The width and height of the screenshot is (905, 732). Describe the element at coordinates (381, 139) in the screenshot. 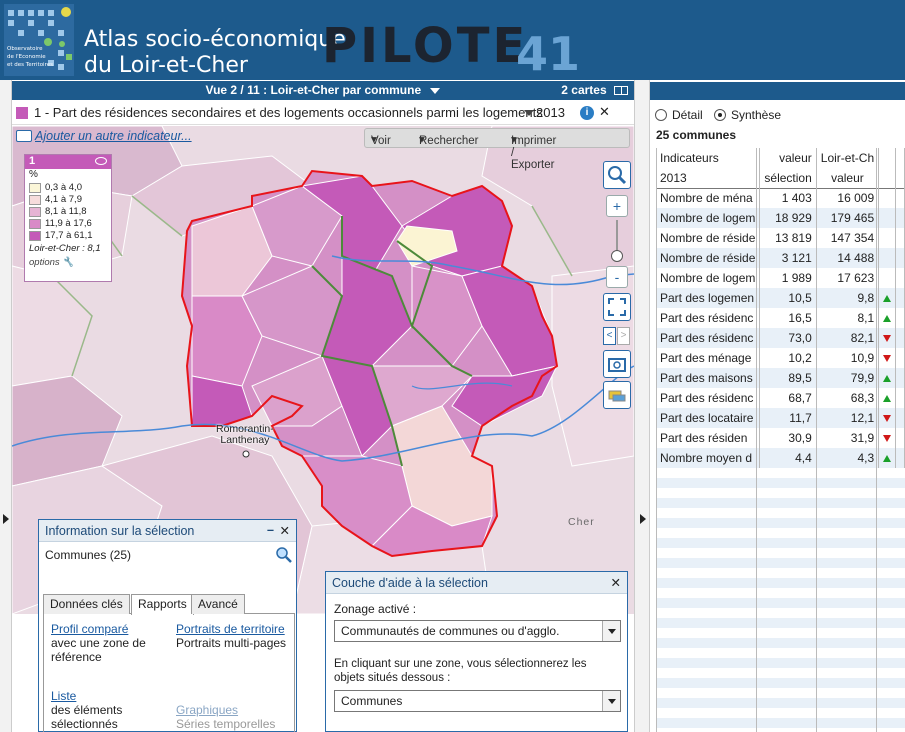

I see `voir-menu: Voir ▾` at that location.